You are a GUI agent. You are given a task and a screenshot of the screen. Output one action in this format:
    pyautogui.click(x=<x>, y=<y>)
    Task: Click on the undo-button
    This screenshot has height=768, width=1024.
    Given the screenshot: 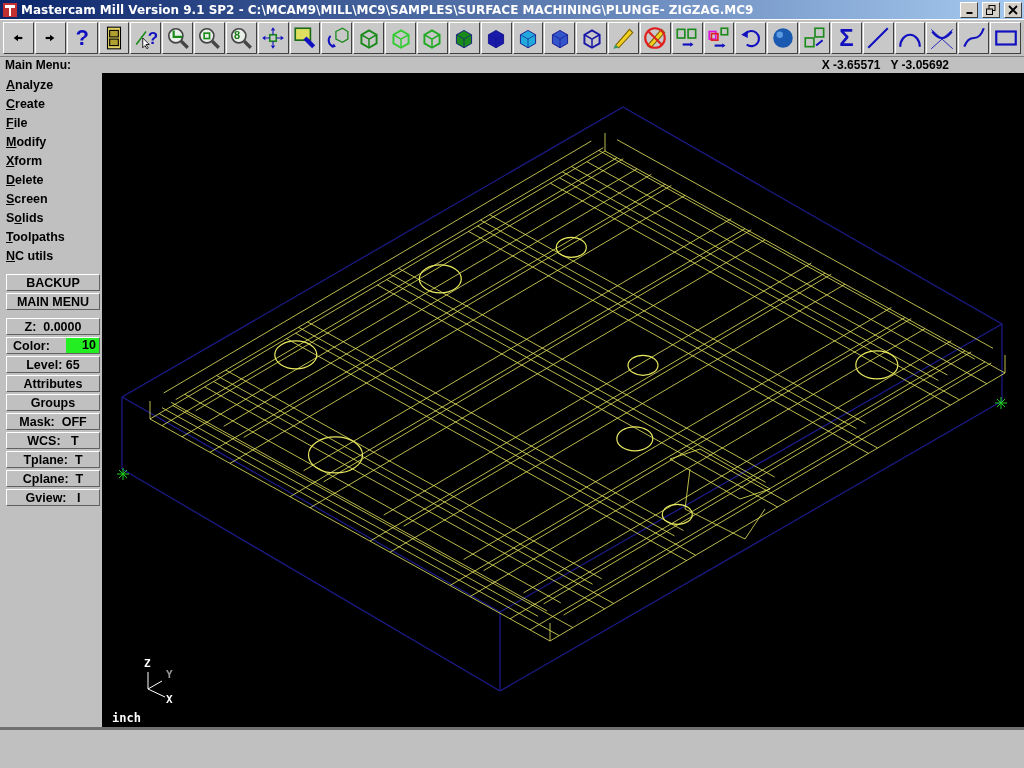 What is the action you would take?
    pyautogui.click(x=751, y=38)
    